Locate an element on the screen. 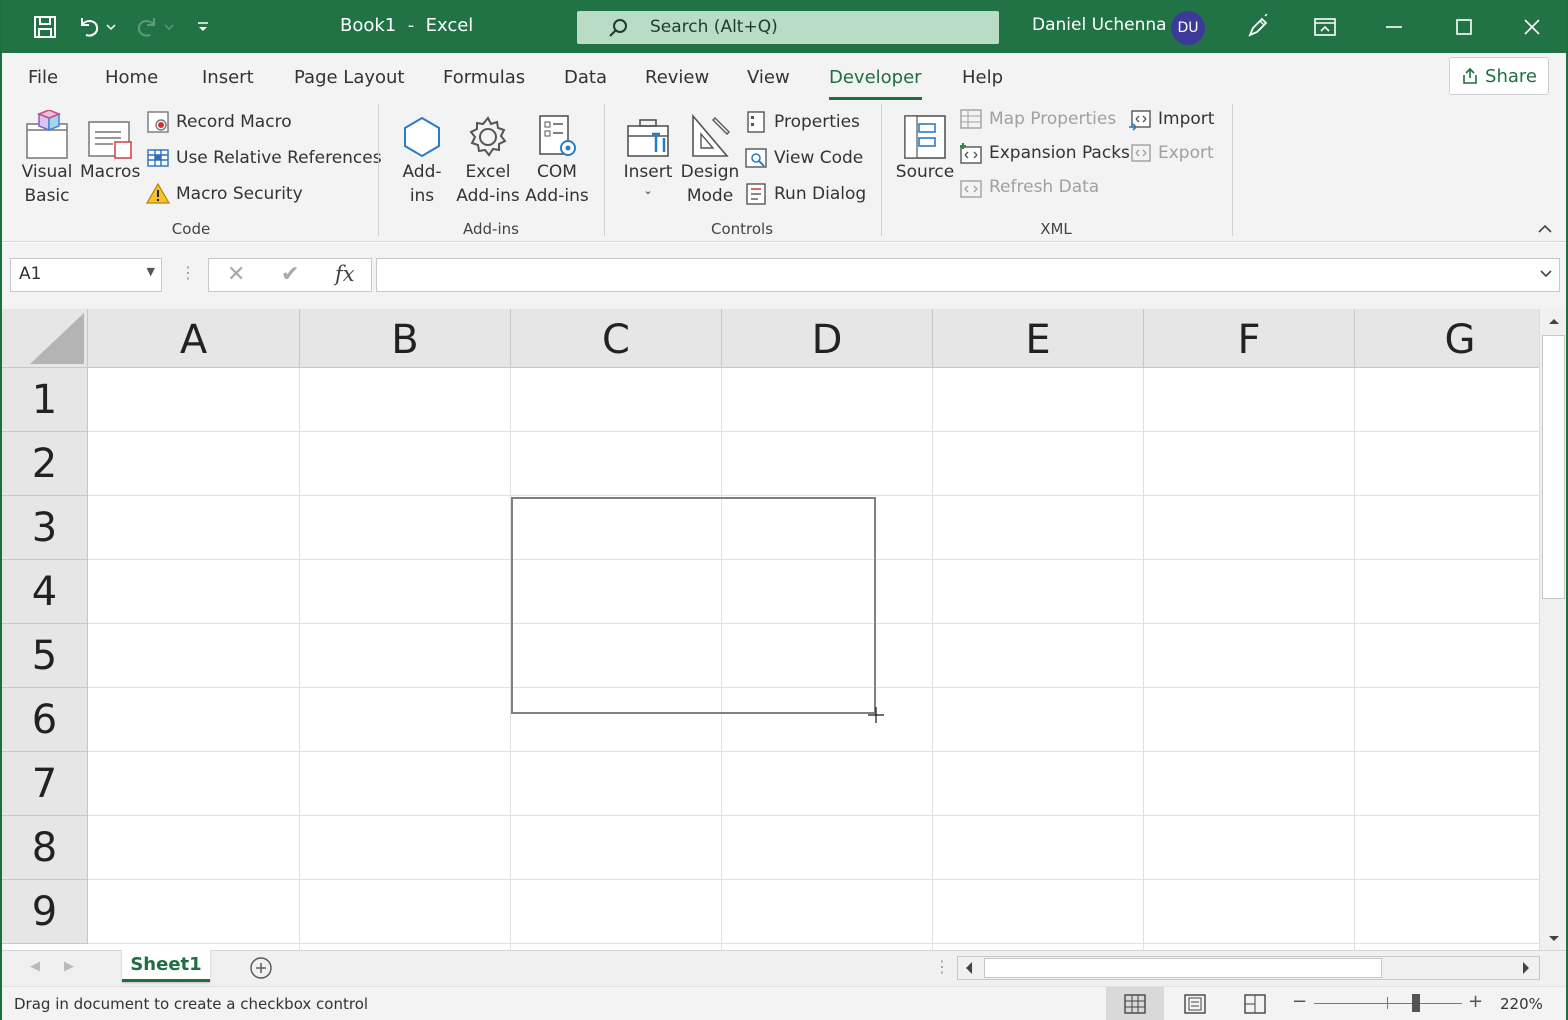 This screenshot has width=1568, height=1020. tab-data: Data is located at coordinates (585, 77).